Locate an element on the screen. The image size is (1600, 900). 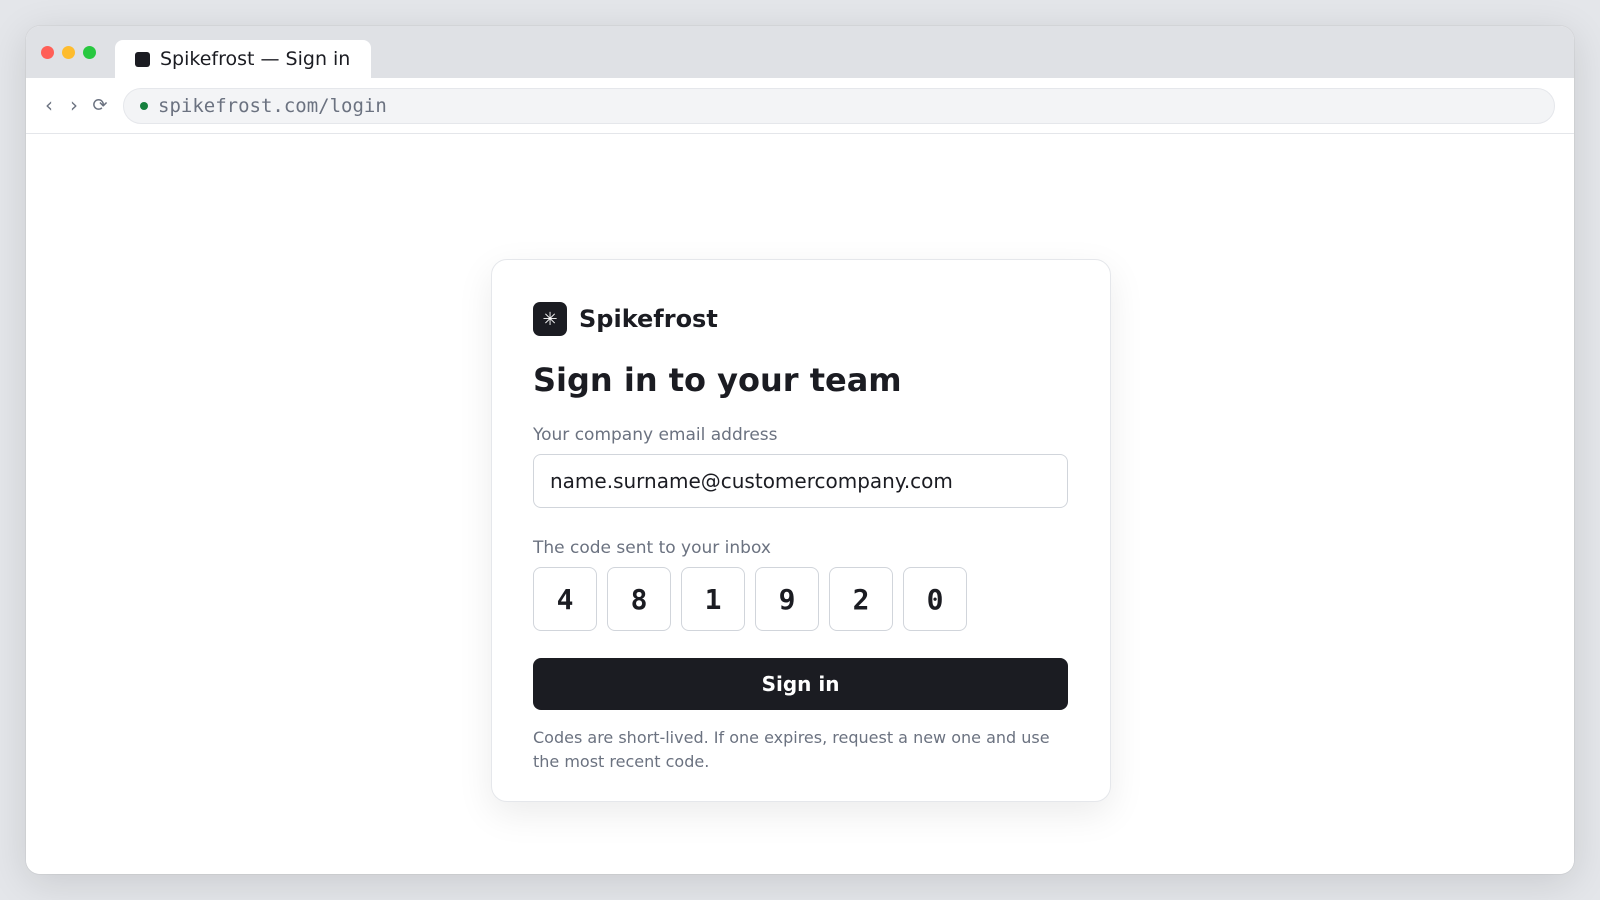
tab-title: Spikefrost — Sign in is located at coordinates (255, 59).